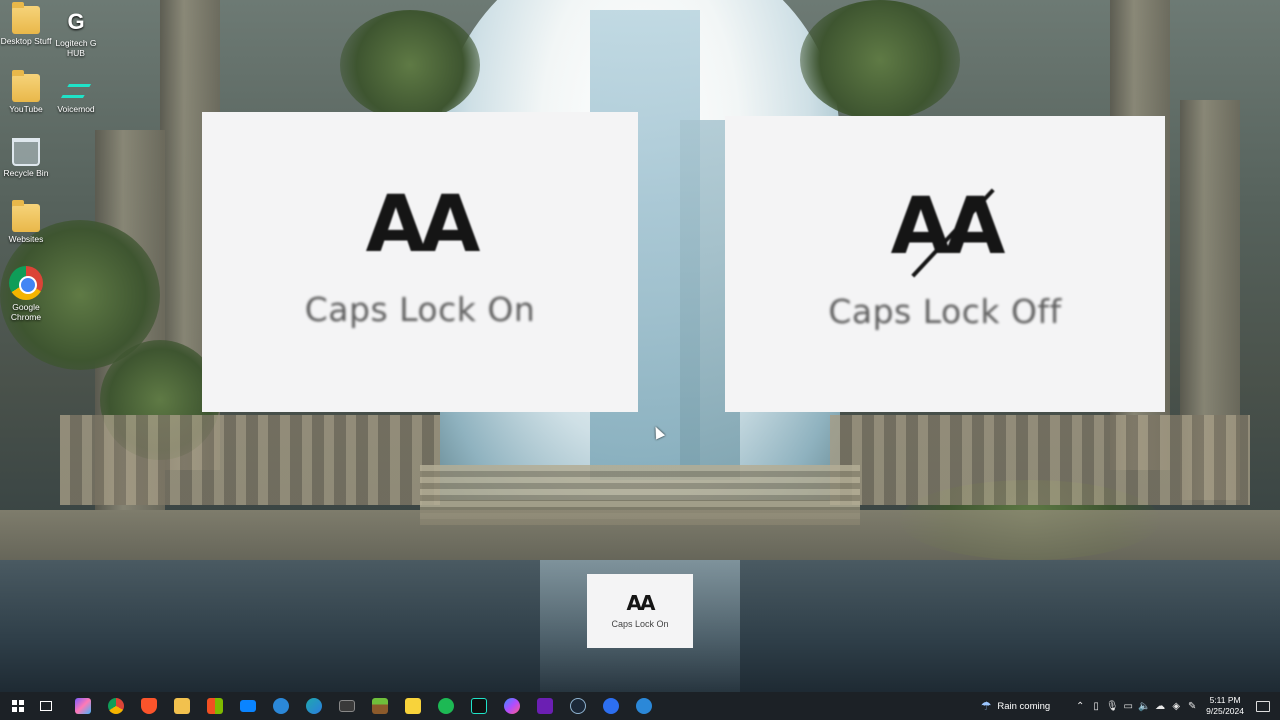 The image size is (1280, 720). Describe the element at coordinates (1080, 706) in the screenshot. I see `chevron-up-icon: ⌃` at that location.